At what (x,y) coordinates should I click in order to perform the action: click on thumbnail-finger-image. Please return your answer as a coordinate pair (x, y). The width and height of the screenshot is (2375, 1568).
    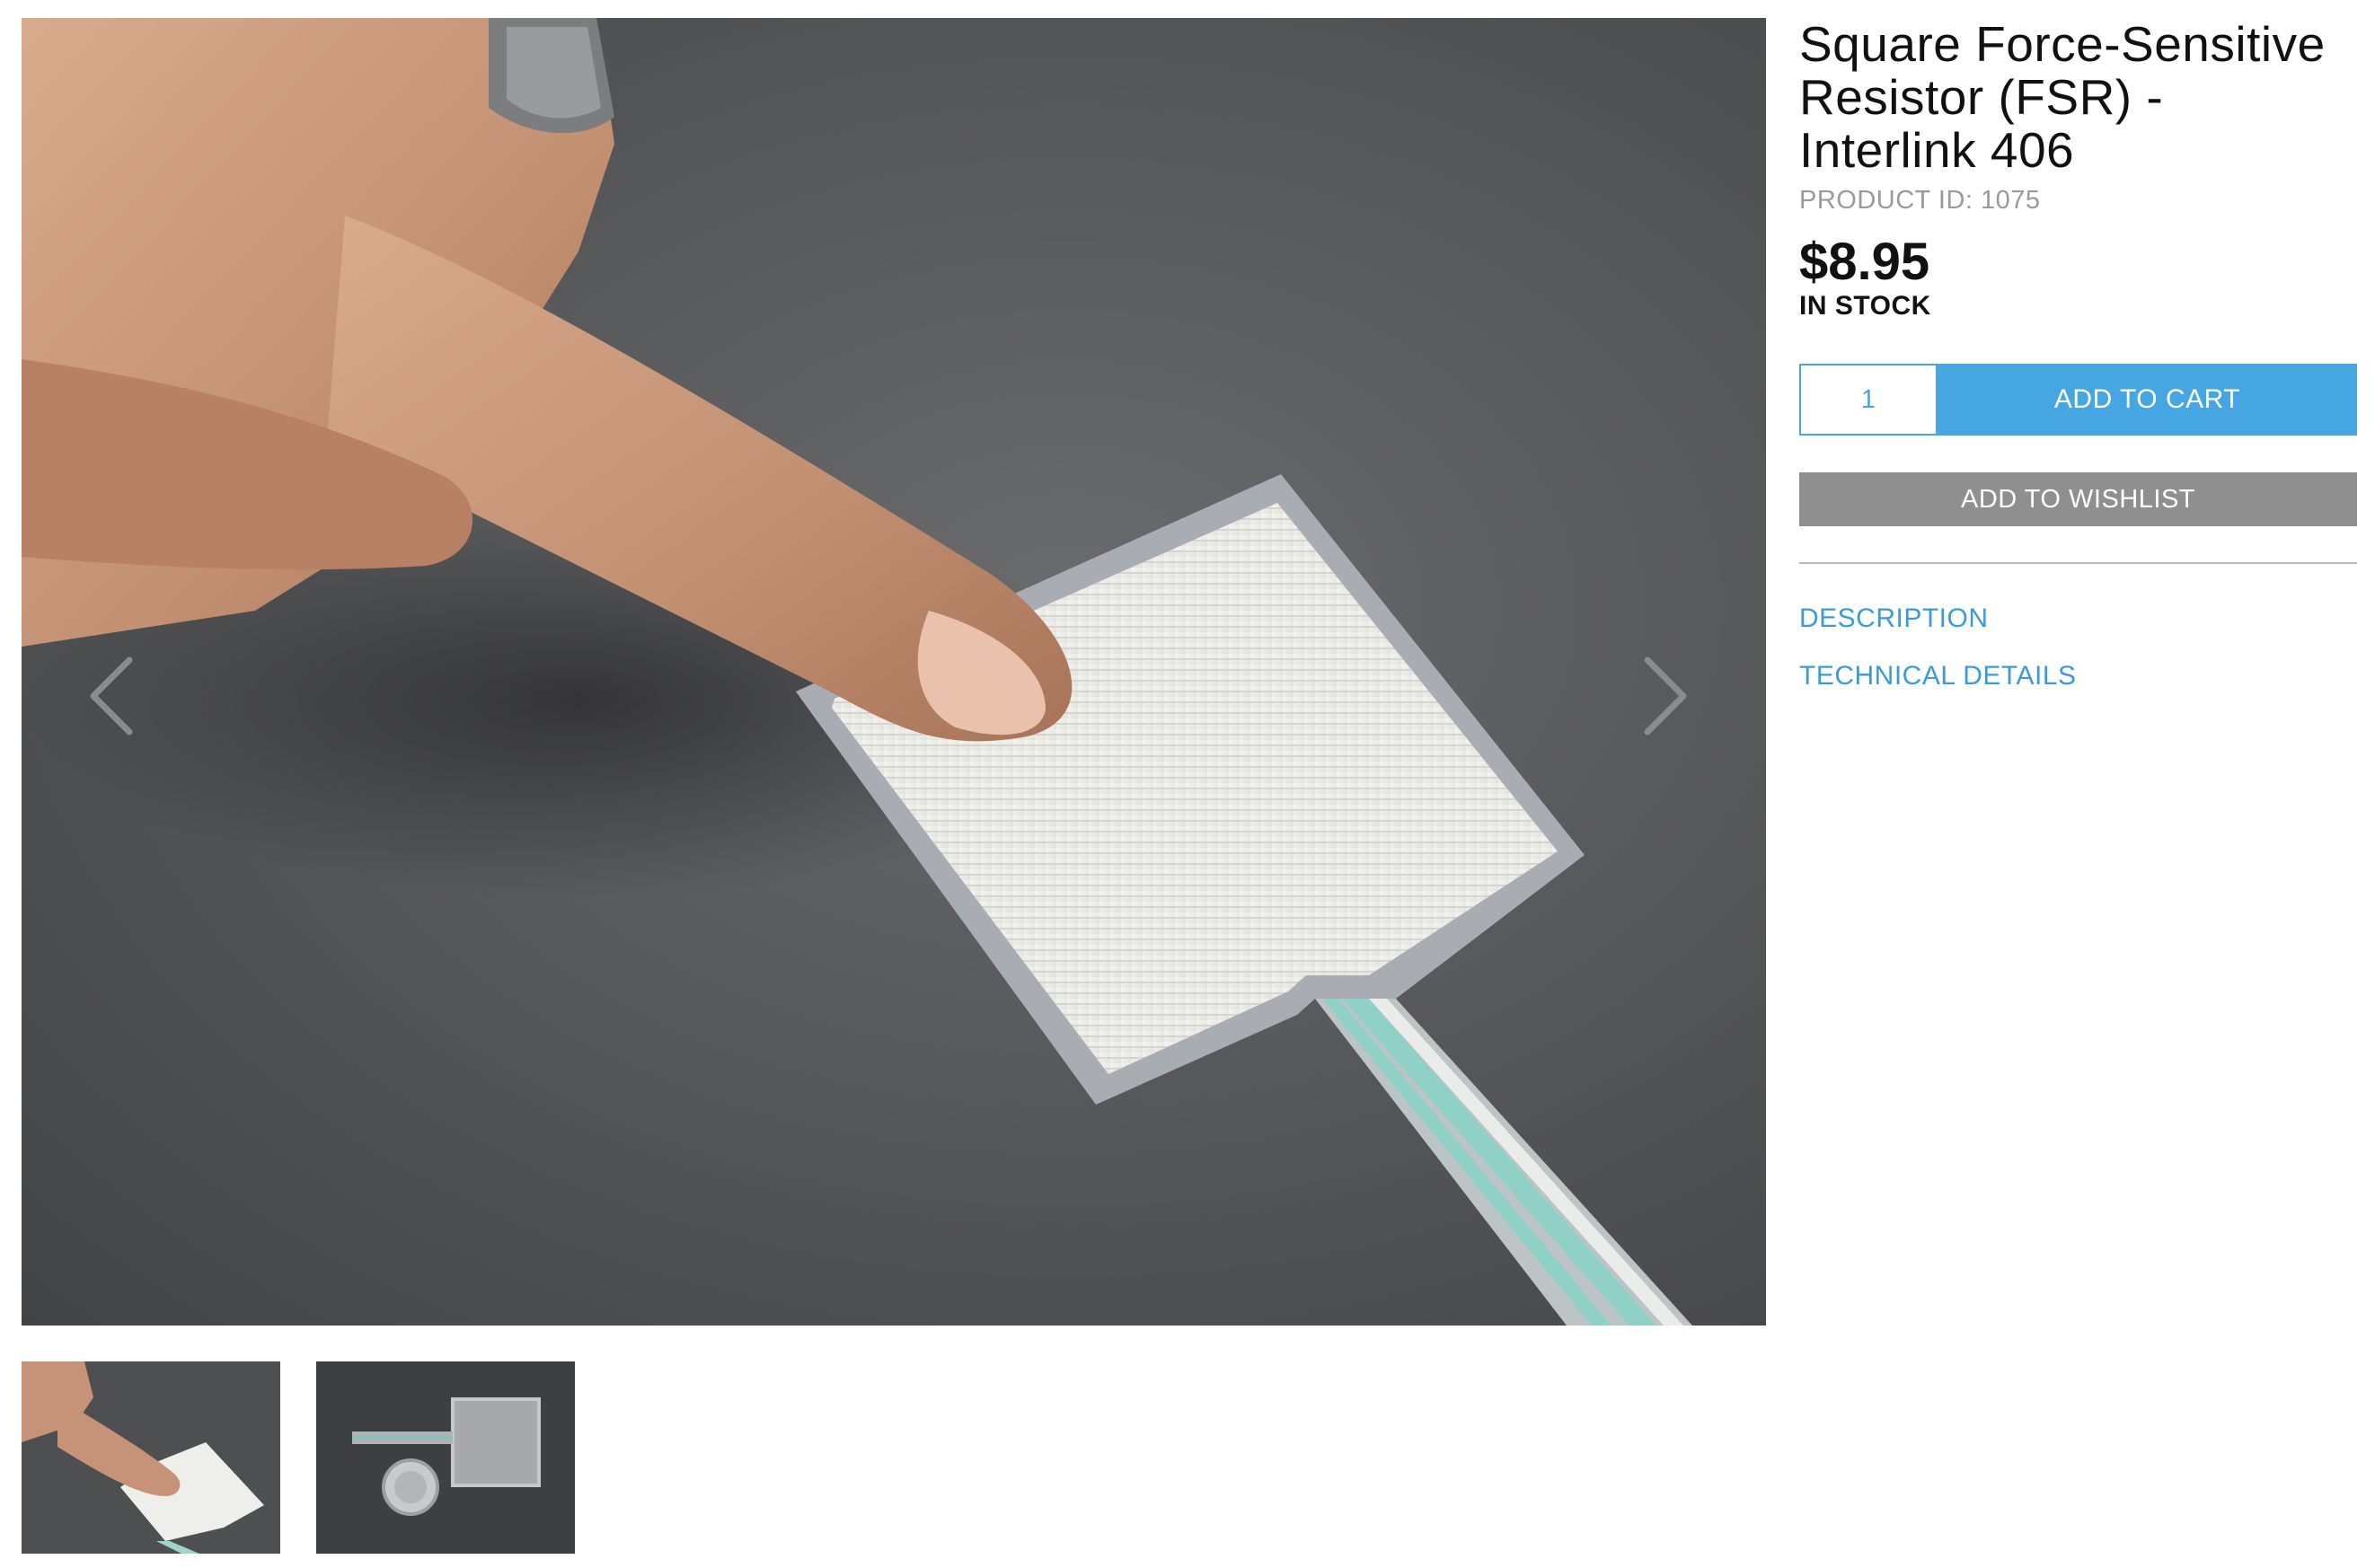
    Looking at the image, I should click on (151, 1457).